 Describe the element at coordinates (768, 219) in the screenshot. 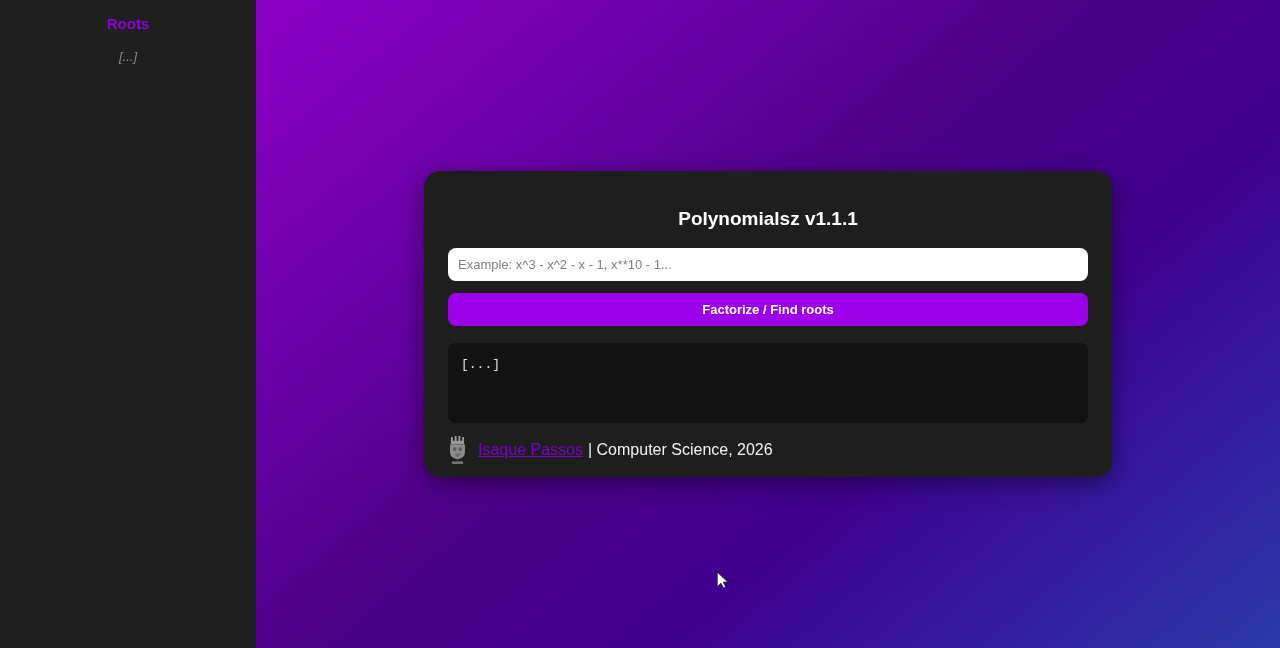

I see `app-title: Polynomialsz v1.1.1` at that location.